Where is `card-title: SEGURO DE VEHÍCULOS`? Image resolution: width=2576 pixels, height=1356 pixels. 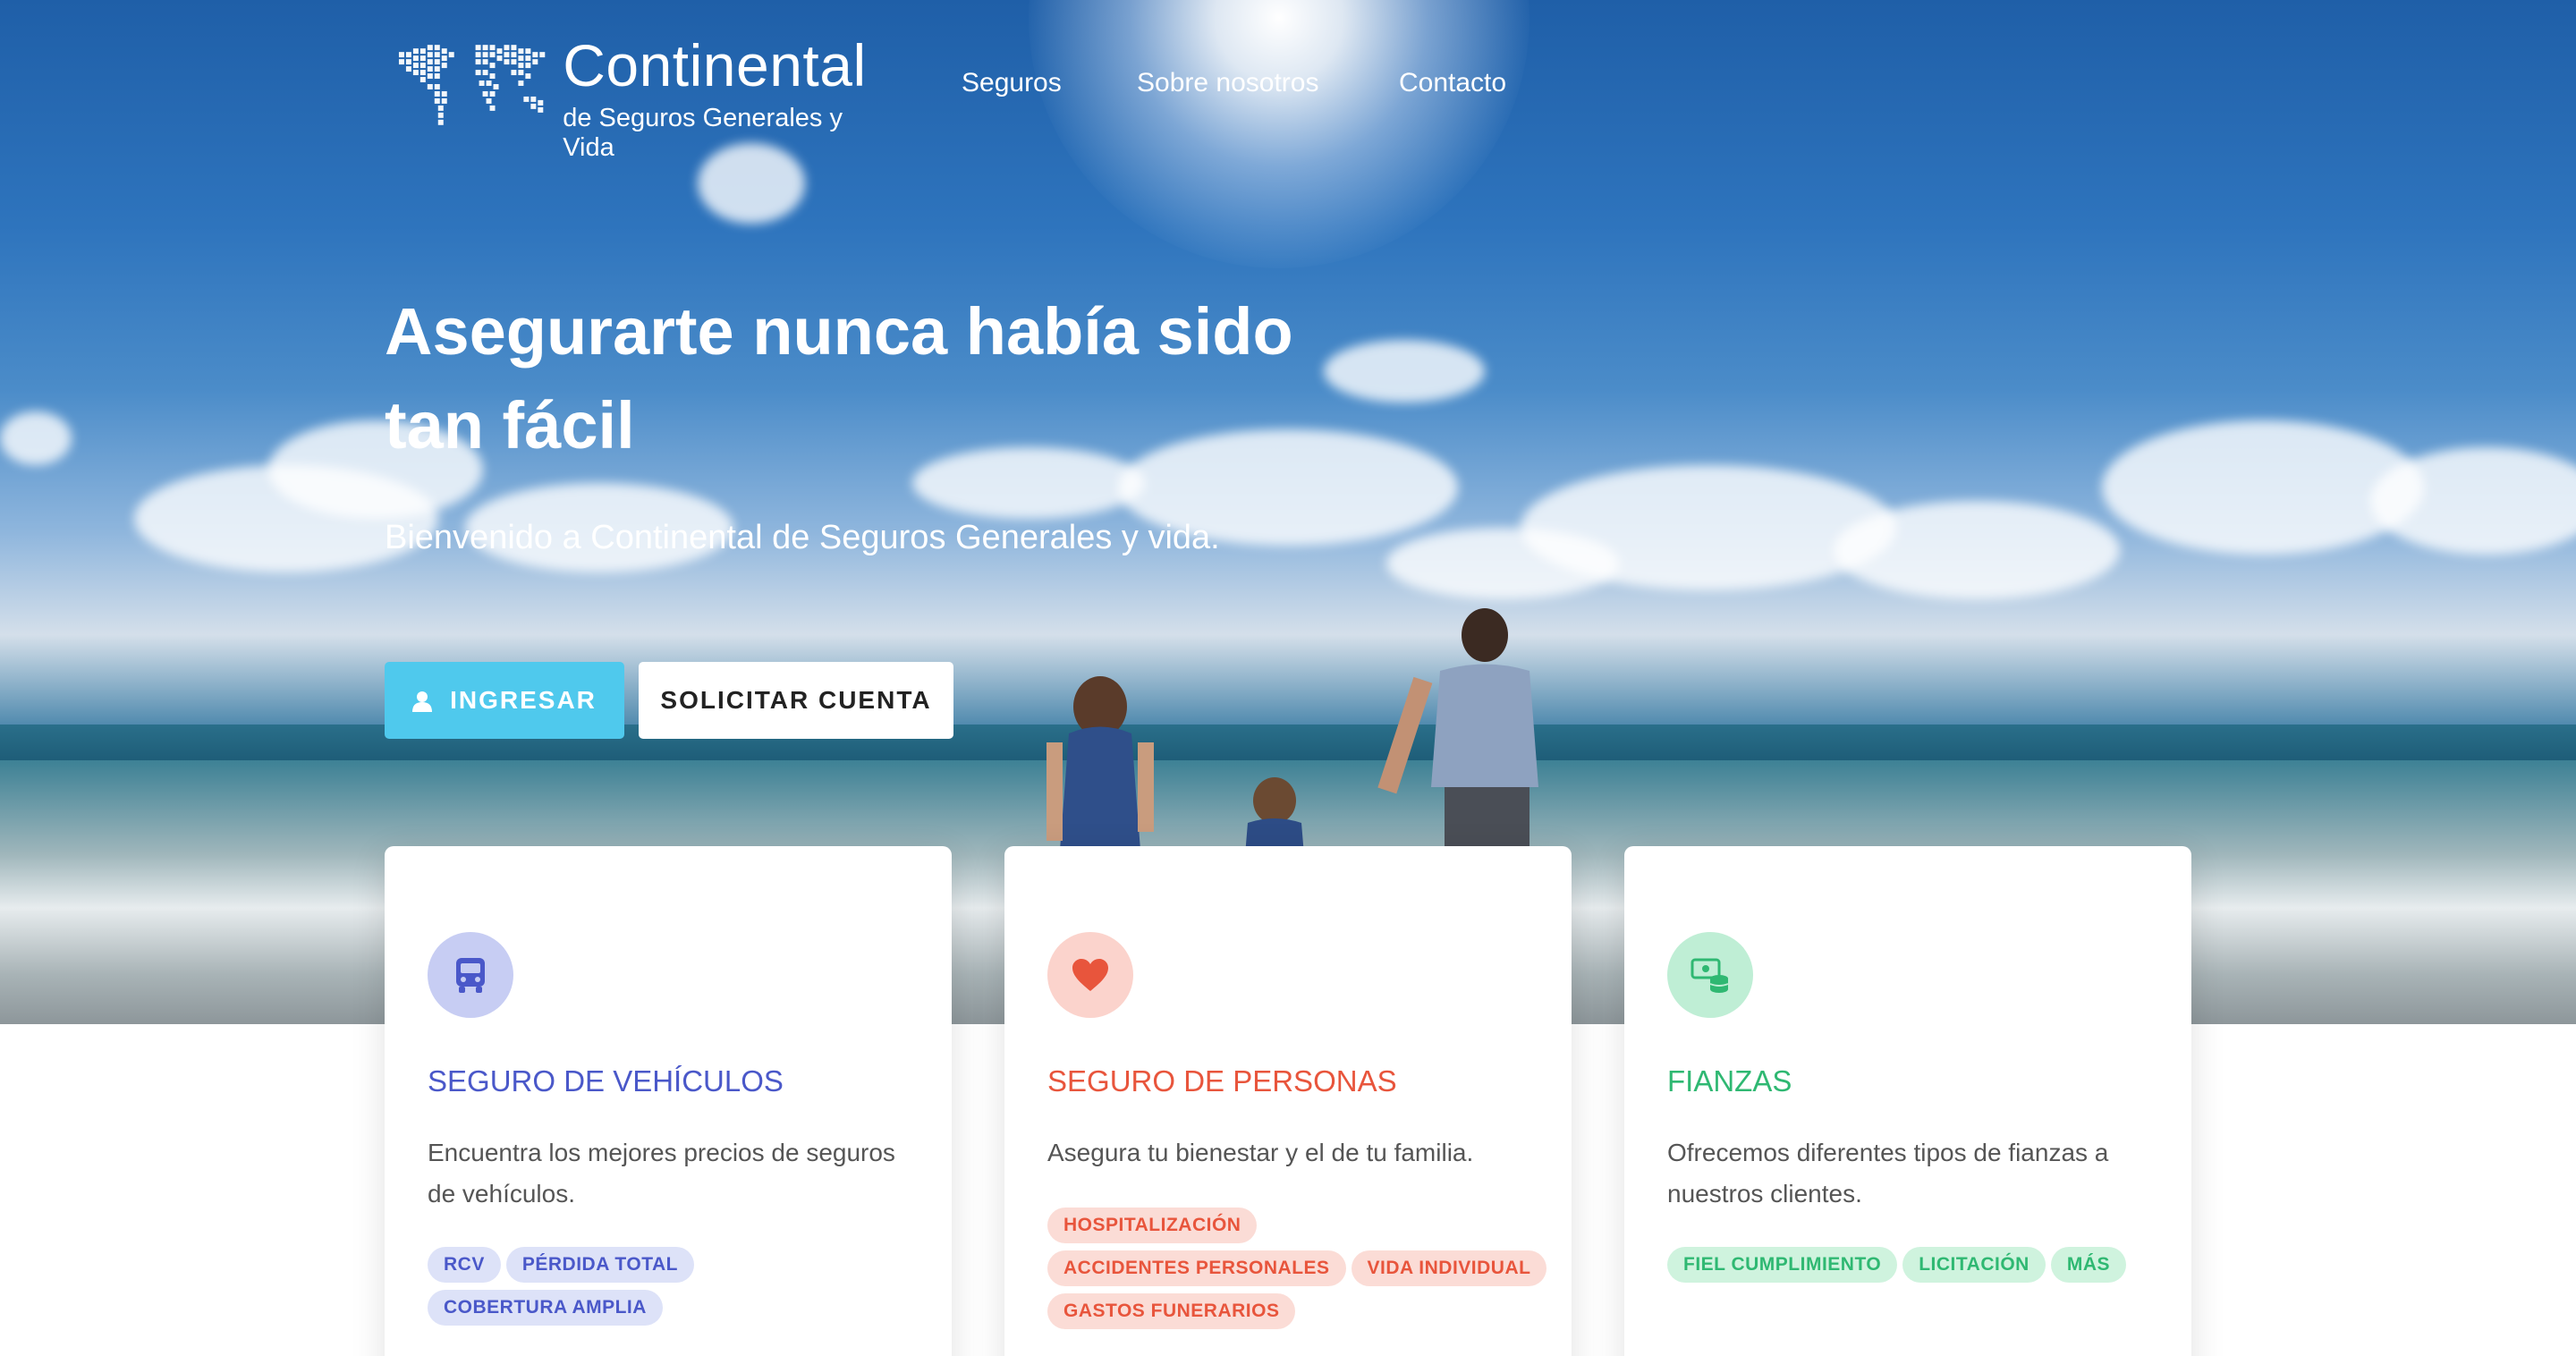
card-title: SEGURO DE VEHÍCULOS is located at coordinates (606, 1081).